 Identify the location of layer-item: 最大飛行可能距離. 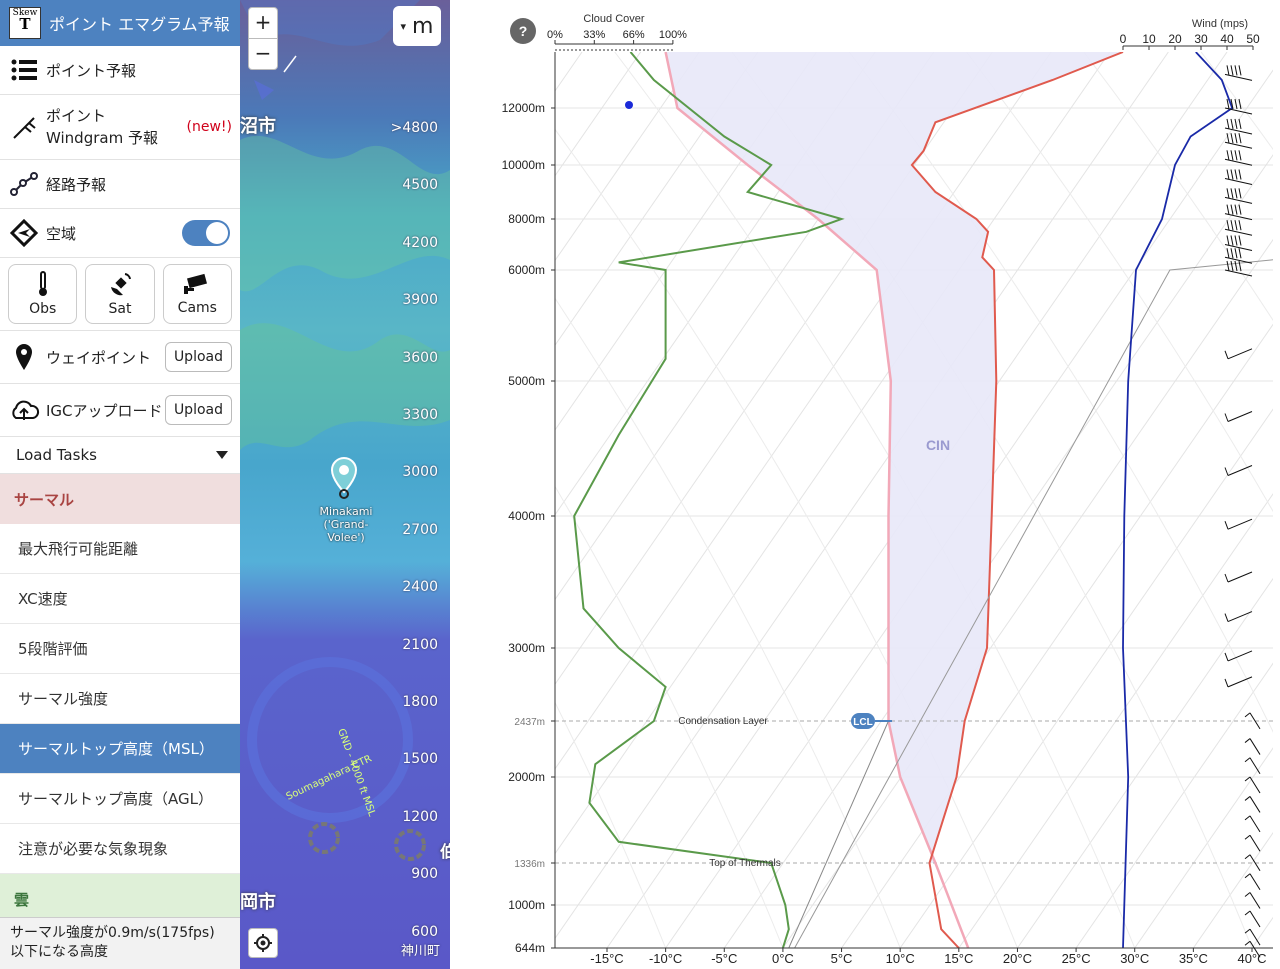
(120, 549).